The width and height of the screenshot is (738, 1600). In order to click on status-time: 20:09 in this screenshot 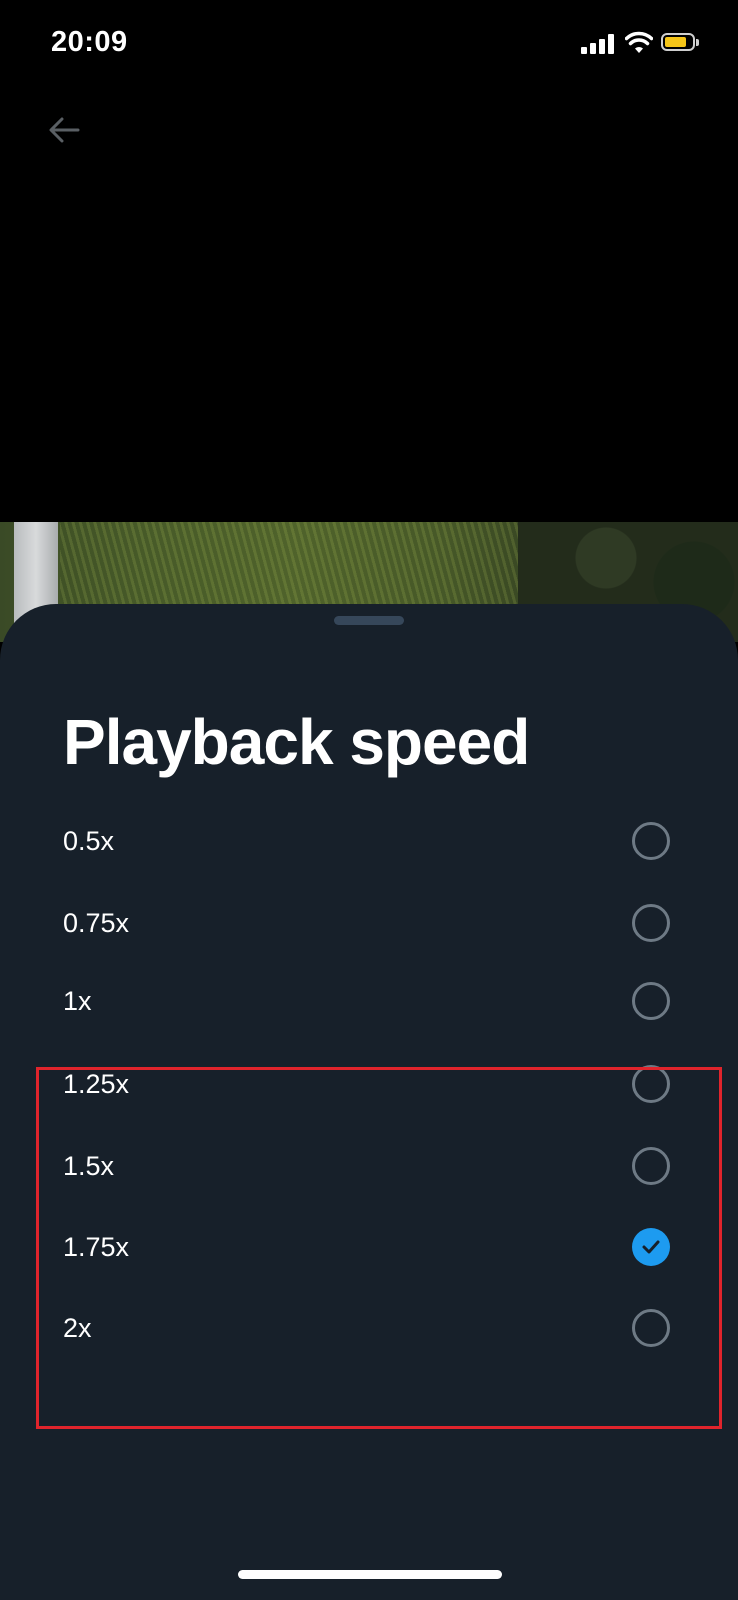, I will do `click(89, 42)`.